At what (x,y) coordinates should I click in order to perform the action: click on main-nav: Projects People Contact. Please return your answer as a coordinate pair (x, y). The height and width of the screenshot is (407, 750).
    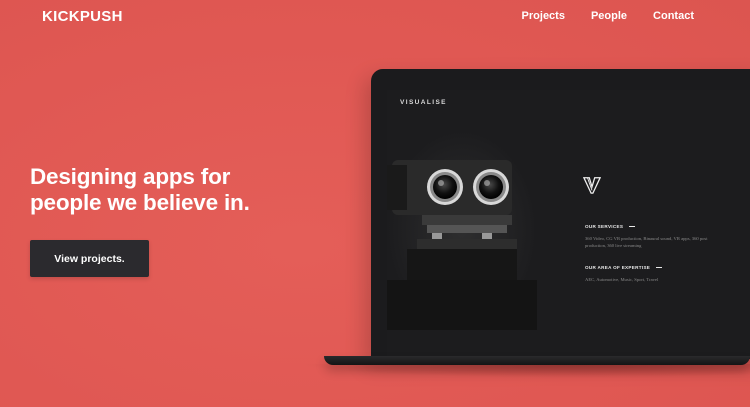
    Looking at the image, I should click on (608, 16).